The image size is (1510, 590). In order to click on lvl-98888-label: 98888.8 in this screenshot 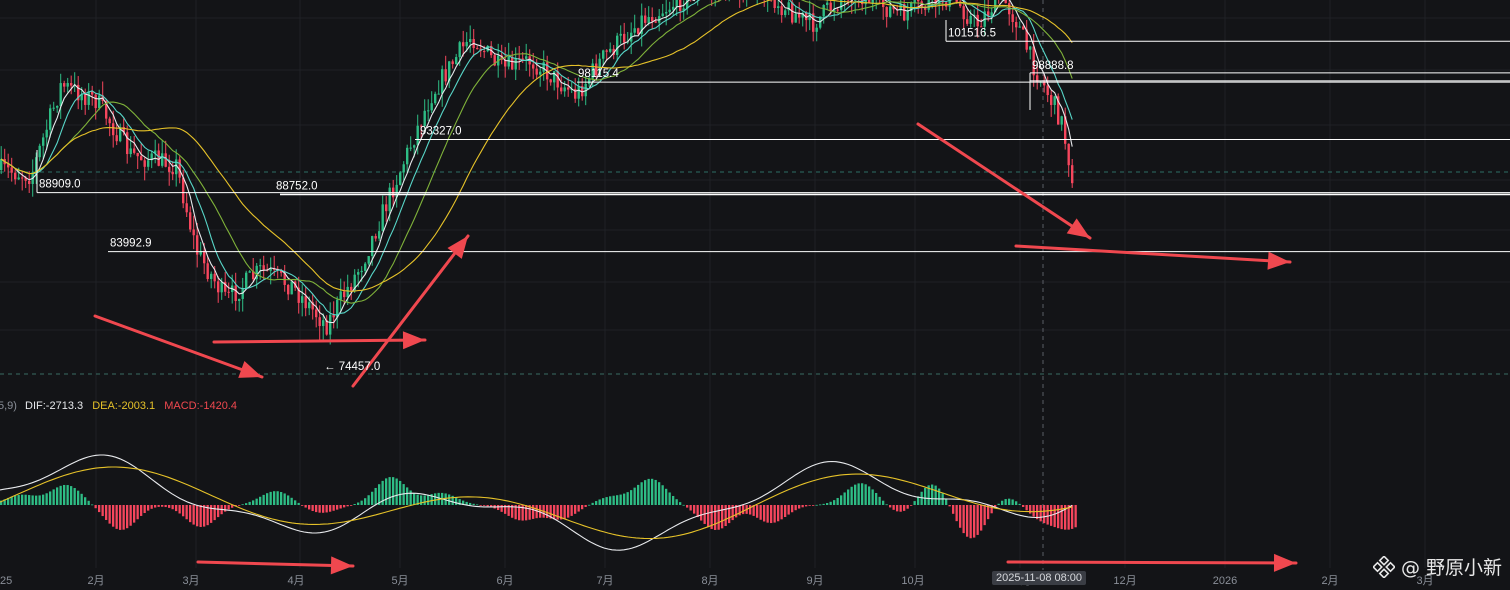, I will do `click(1053, 66)`.